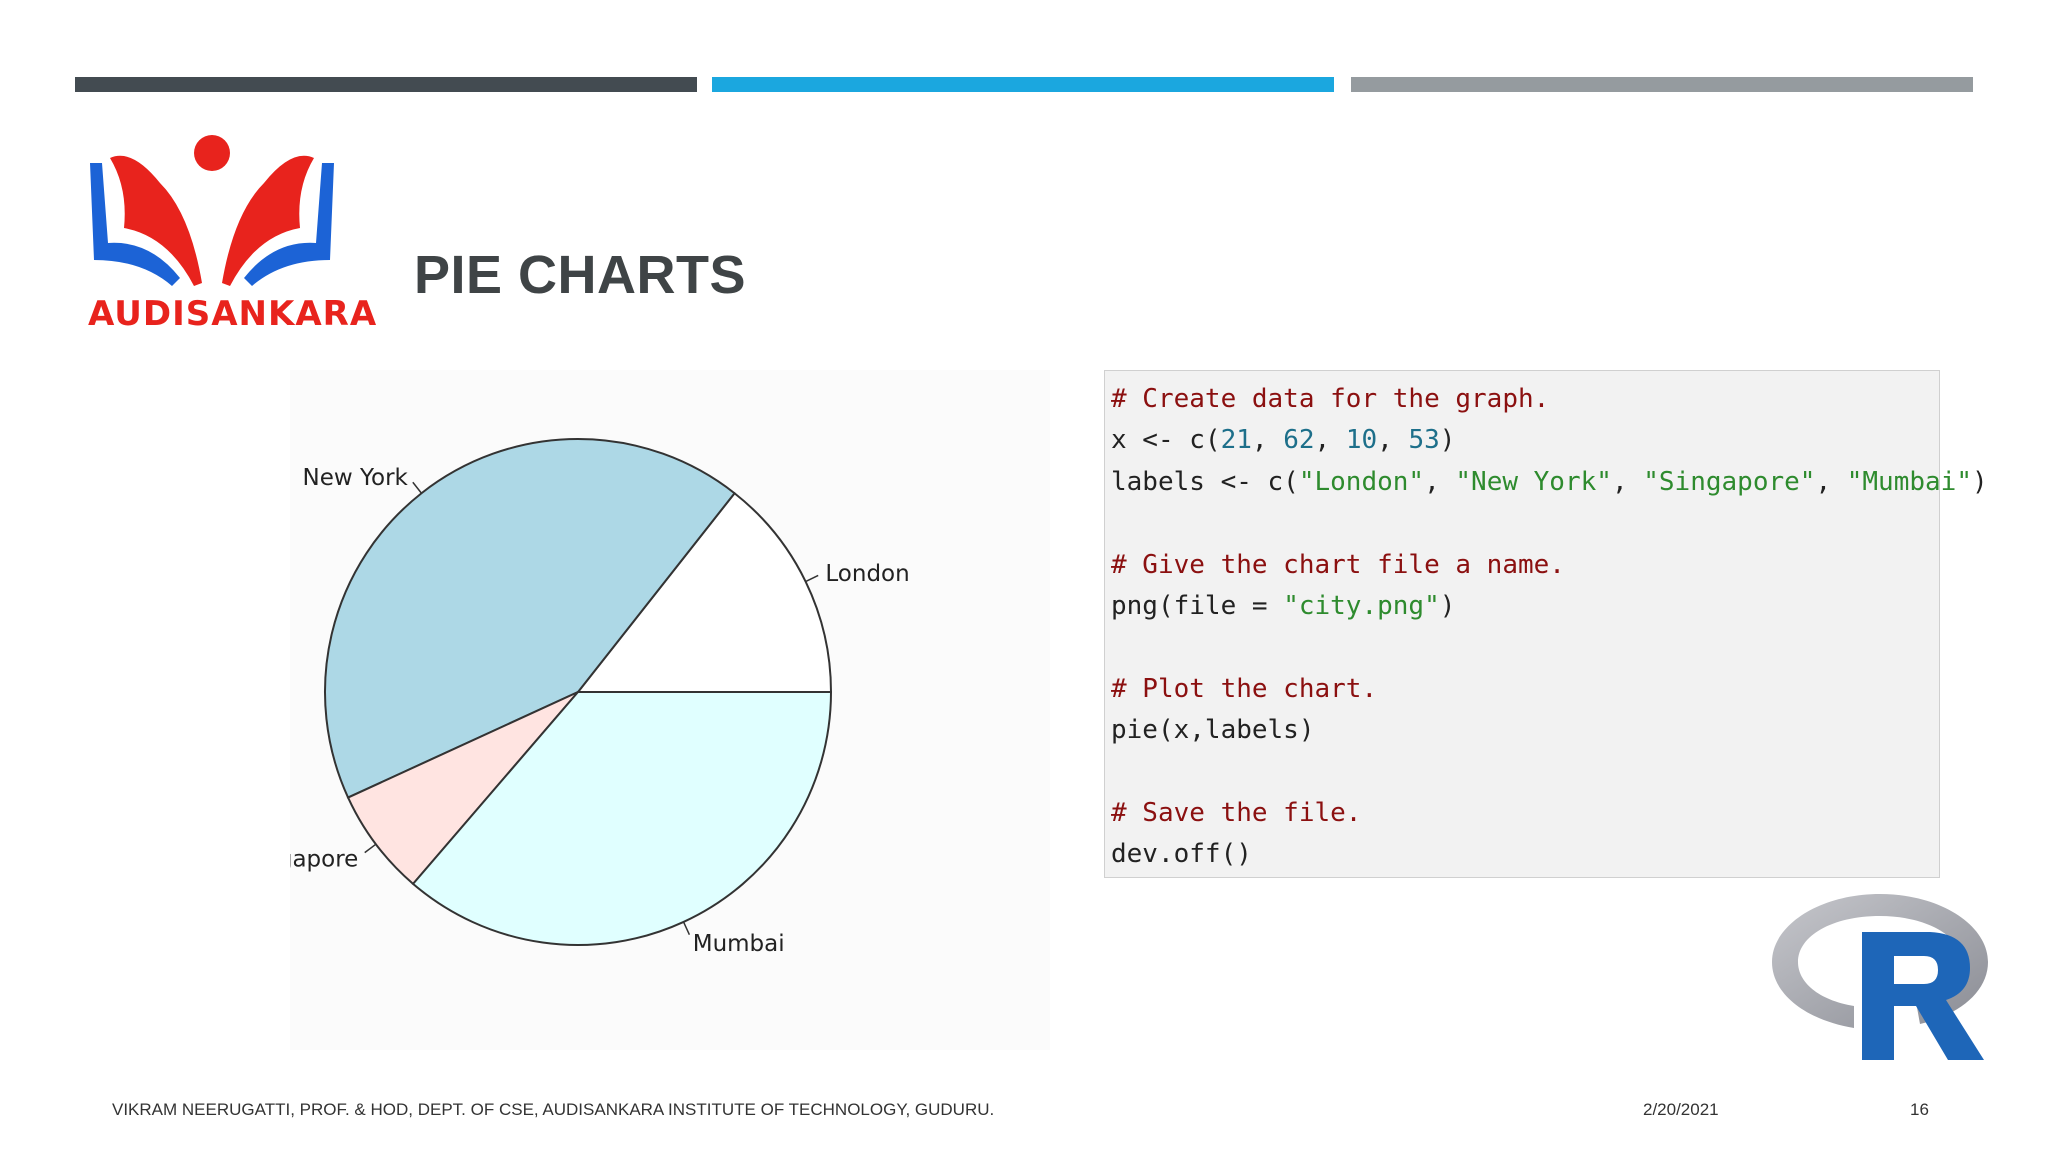  Describe the element at coordinates (1729, 481) in the screenshot. I see `code-token: "Singapore"` at that location.